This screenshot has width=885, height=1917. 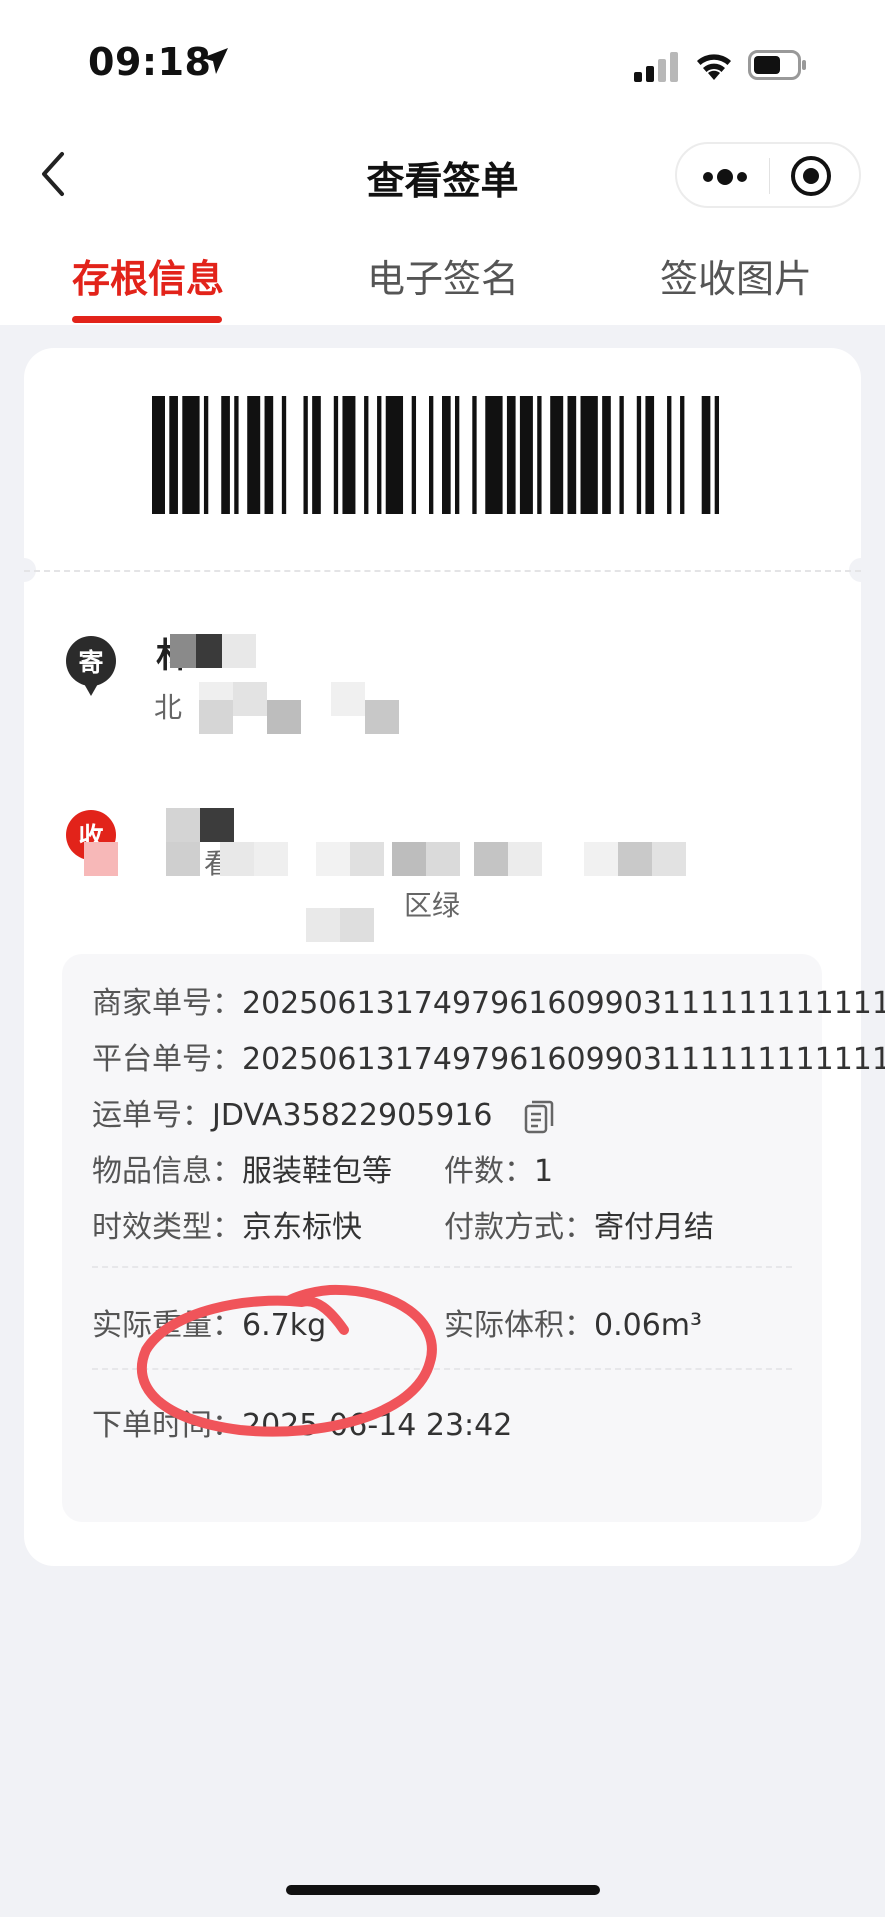 I want to click on details-divider, so click(x=442, y=1267).